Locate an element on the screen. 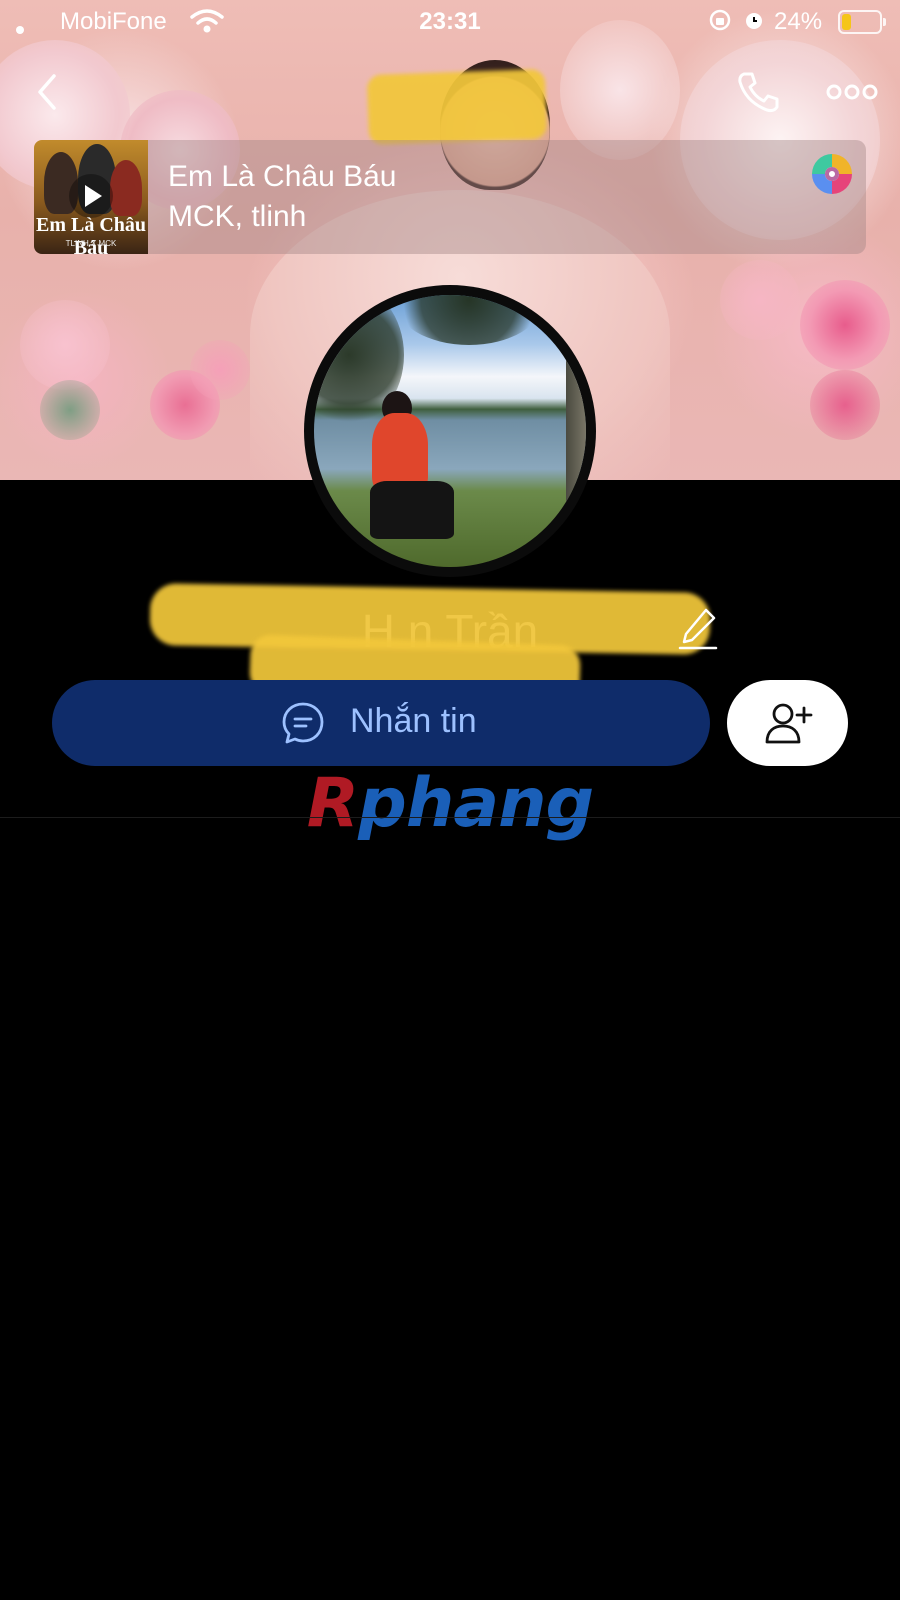 Image resolution: width=900 pixels, height=1600 pixels. message-button: Nhắn tin is located at coordinates (381, 723).